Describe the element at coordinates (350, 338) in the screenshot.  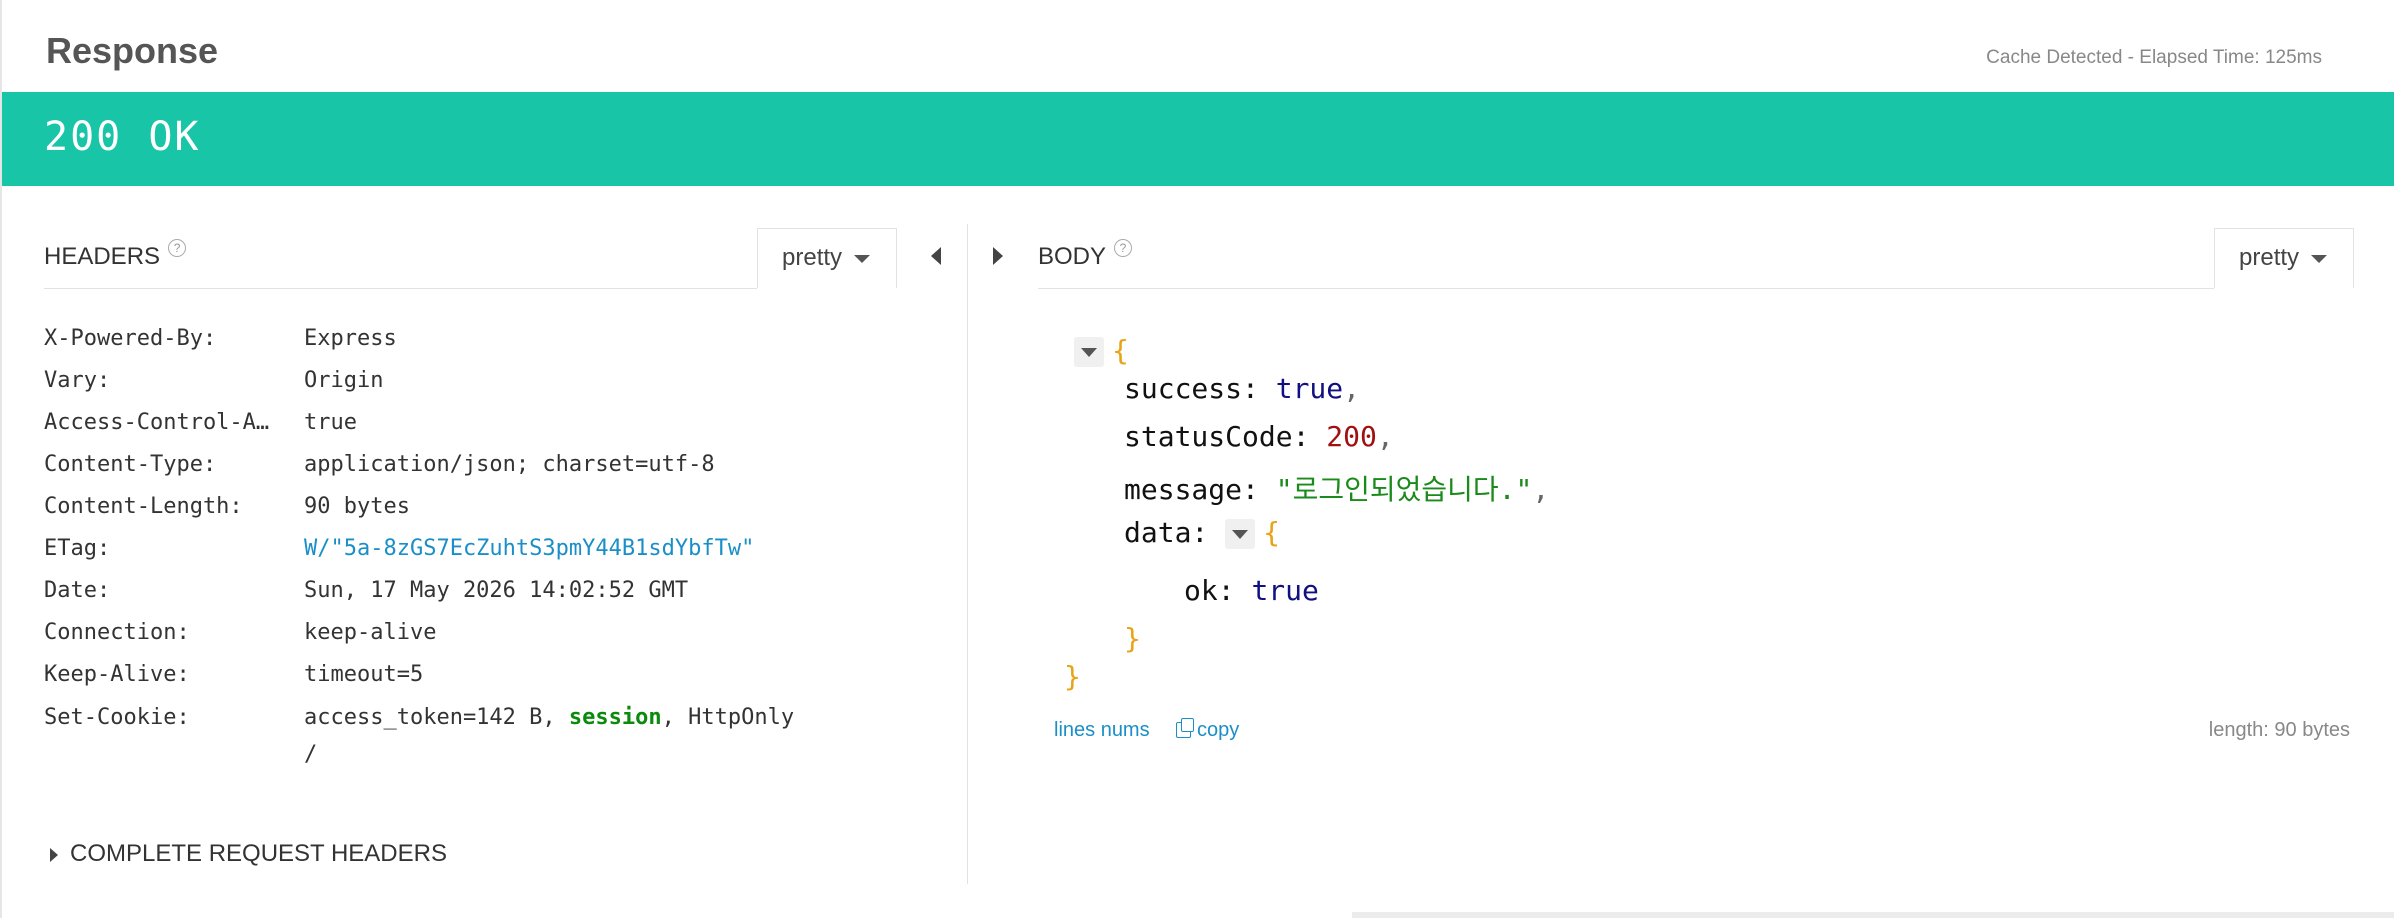
I see `header-value: Express` at that location.